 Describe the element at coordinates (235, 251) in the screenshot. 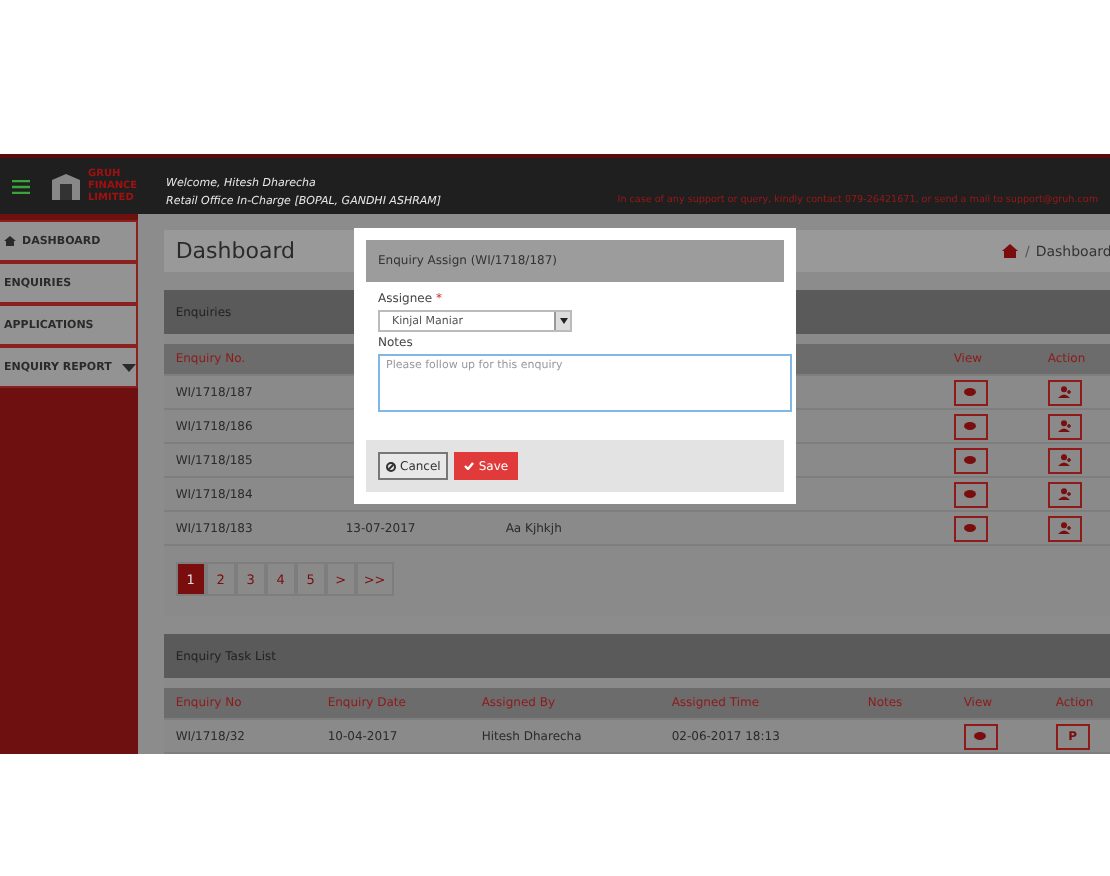

I see `page-title: Dashboard` at that location.